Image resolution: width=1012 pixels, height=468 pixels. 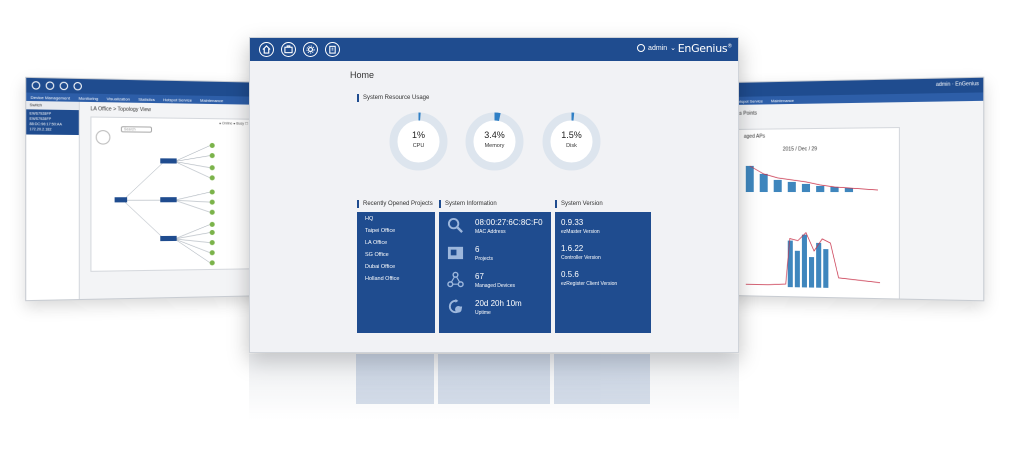 I want to click on mac-address-label: MAC Address, so click(x=490, y=232).